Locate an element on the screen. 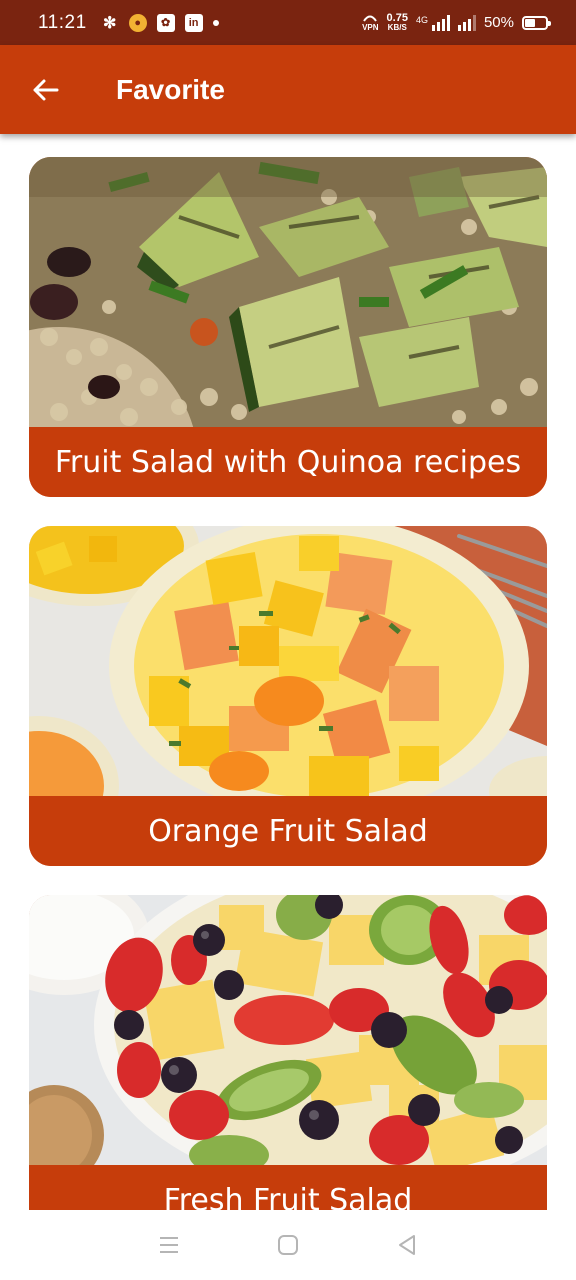  home-button is located at coordinates (288, 1245).